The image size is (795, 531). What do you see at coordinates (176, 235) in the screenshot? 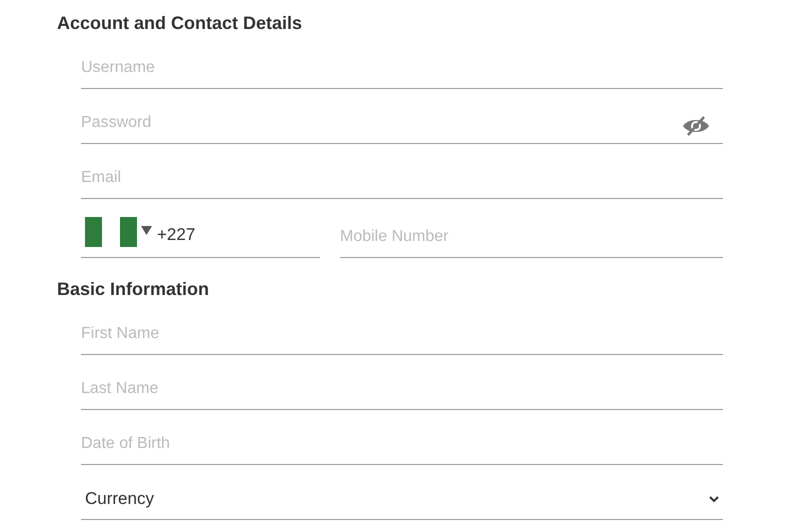
I see `dial-code: +227` at bounding box center [176, 235].